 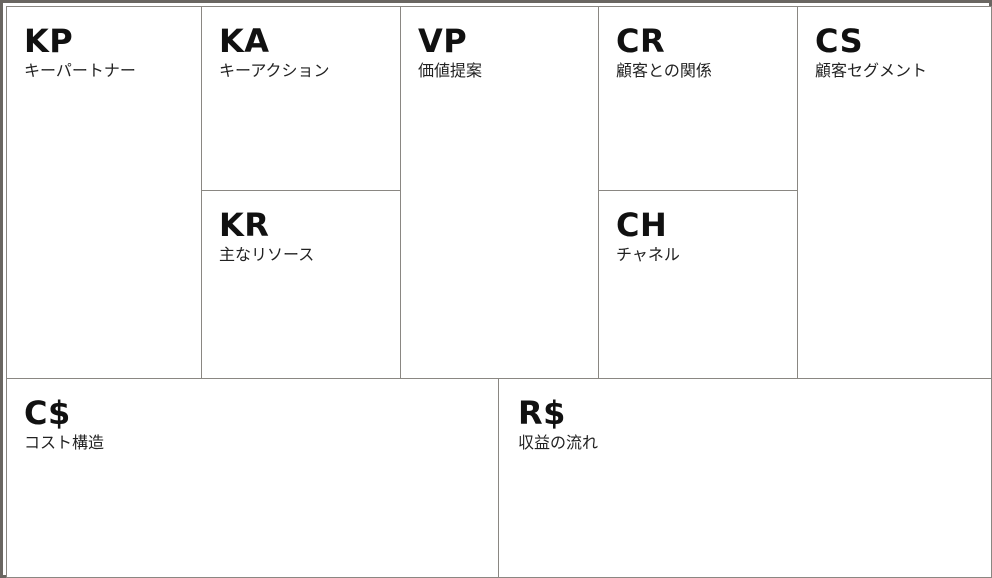 I want to click on value-propositions-block: VP 価値提案, so click(x=499, y=192).